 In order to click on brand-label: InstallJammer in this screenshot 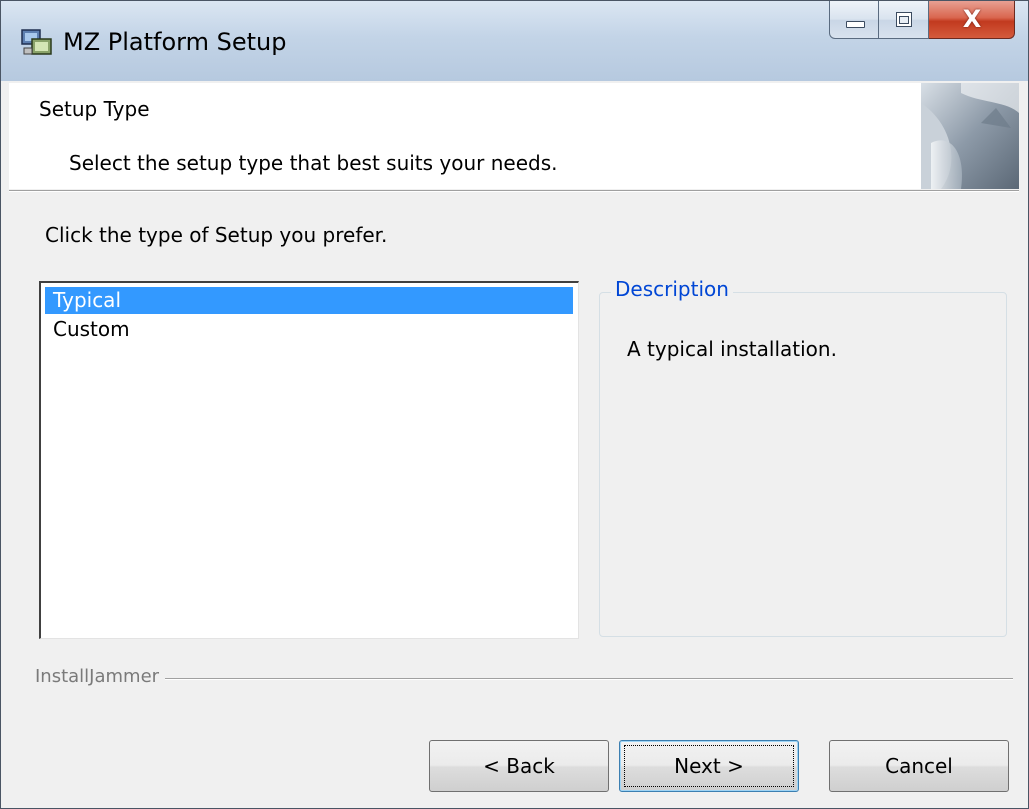, I will do `click(100, 676)`.